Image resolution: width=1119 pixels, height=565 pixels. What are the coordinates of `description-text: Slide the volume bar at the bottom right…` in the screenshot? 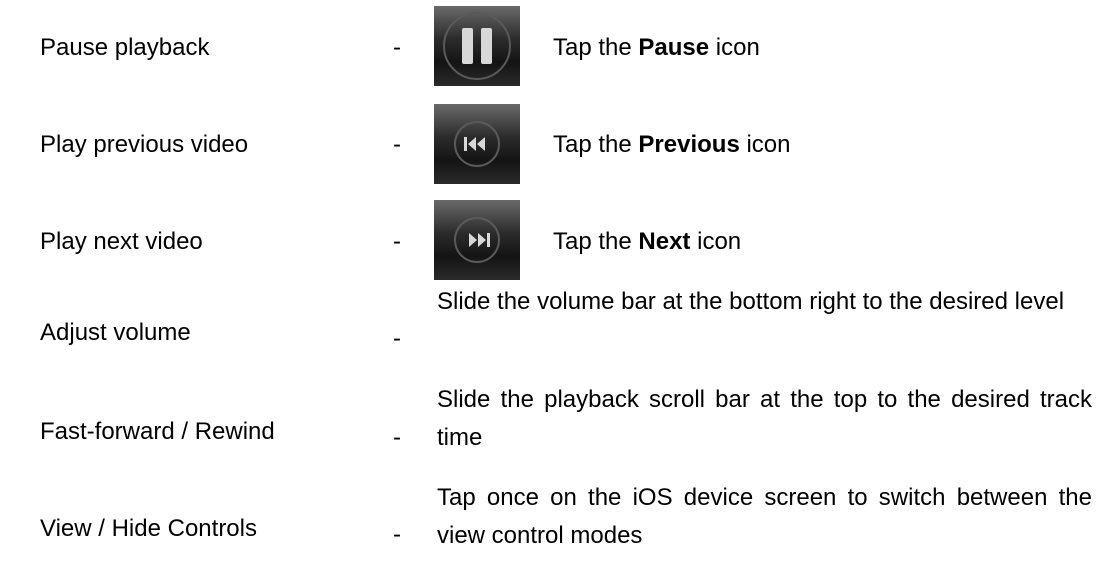 It's located at (751, 301).